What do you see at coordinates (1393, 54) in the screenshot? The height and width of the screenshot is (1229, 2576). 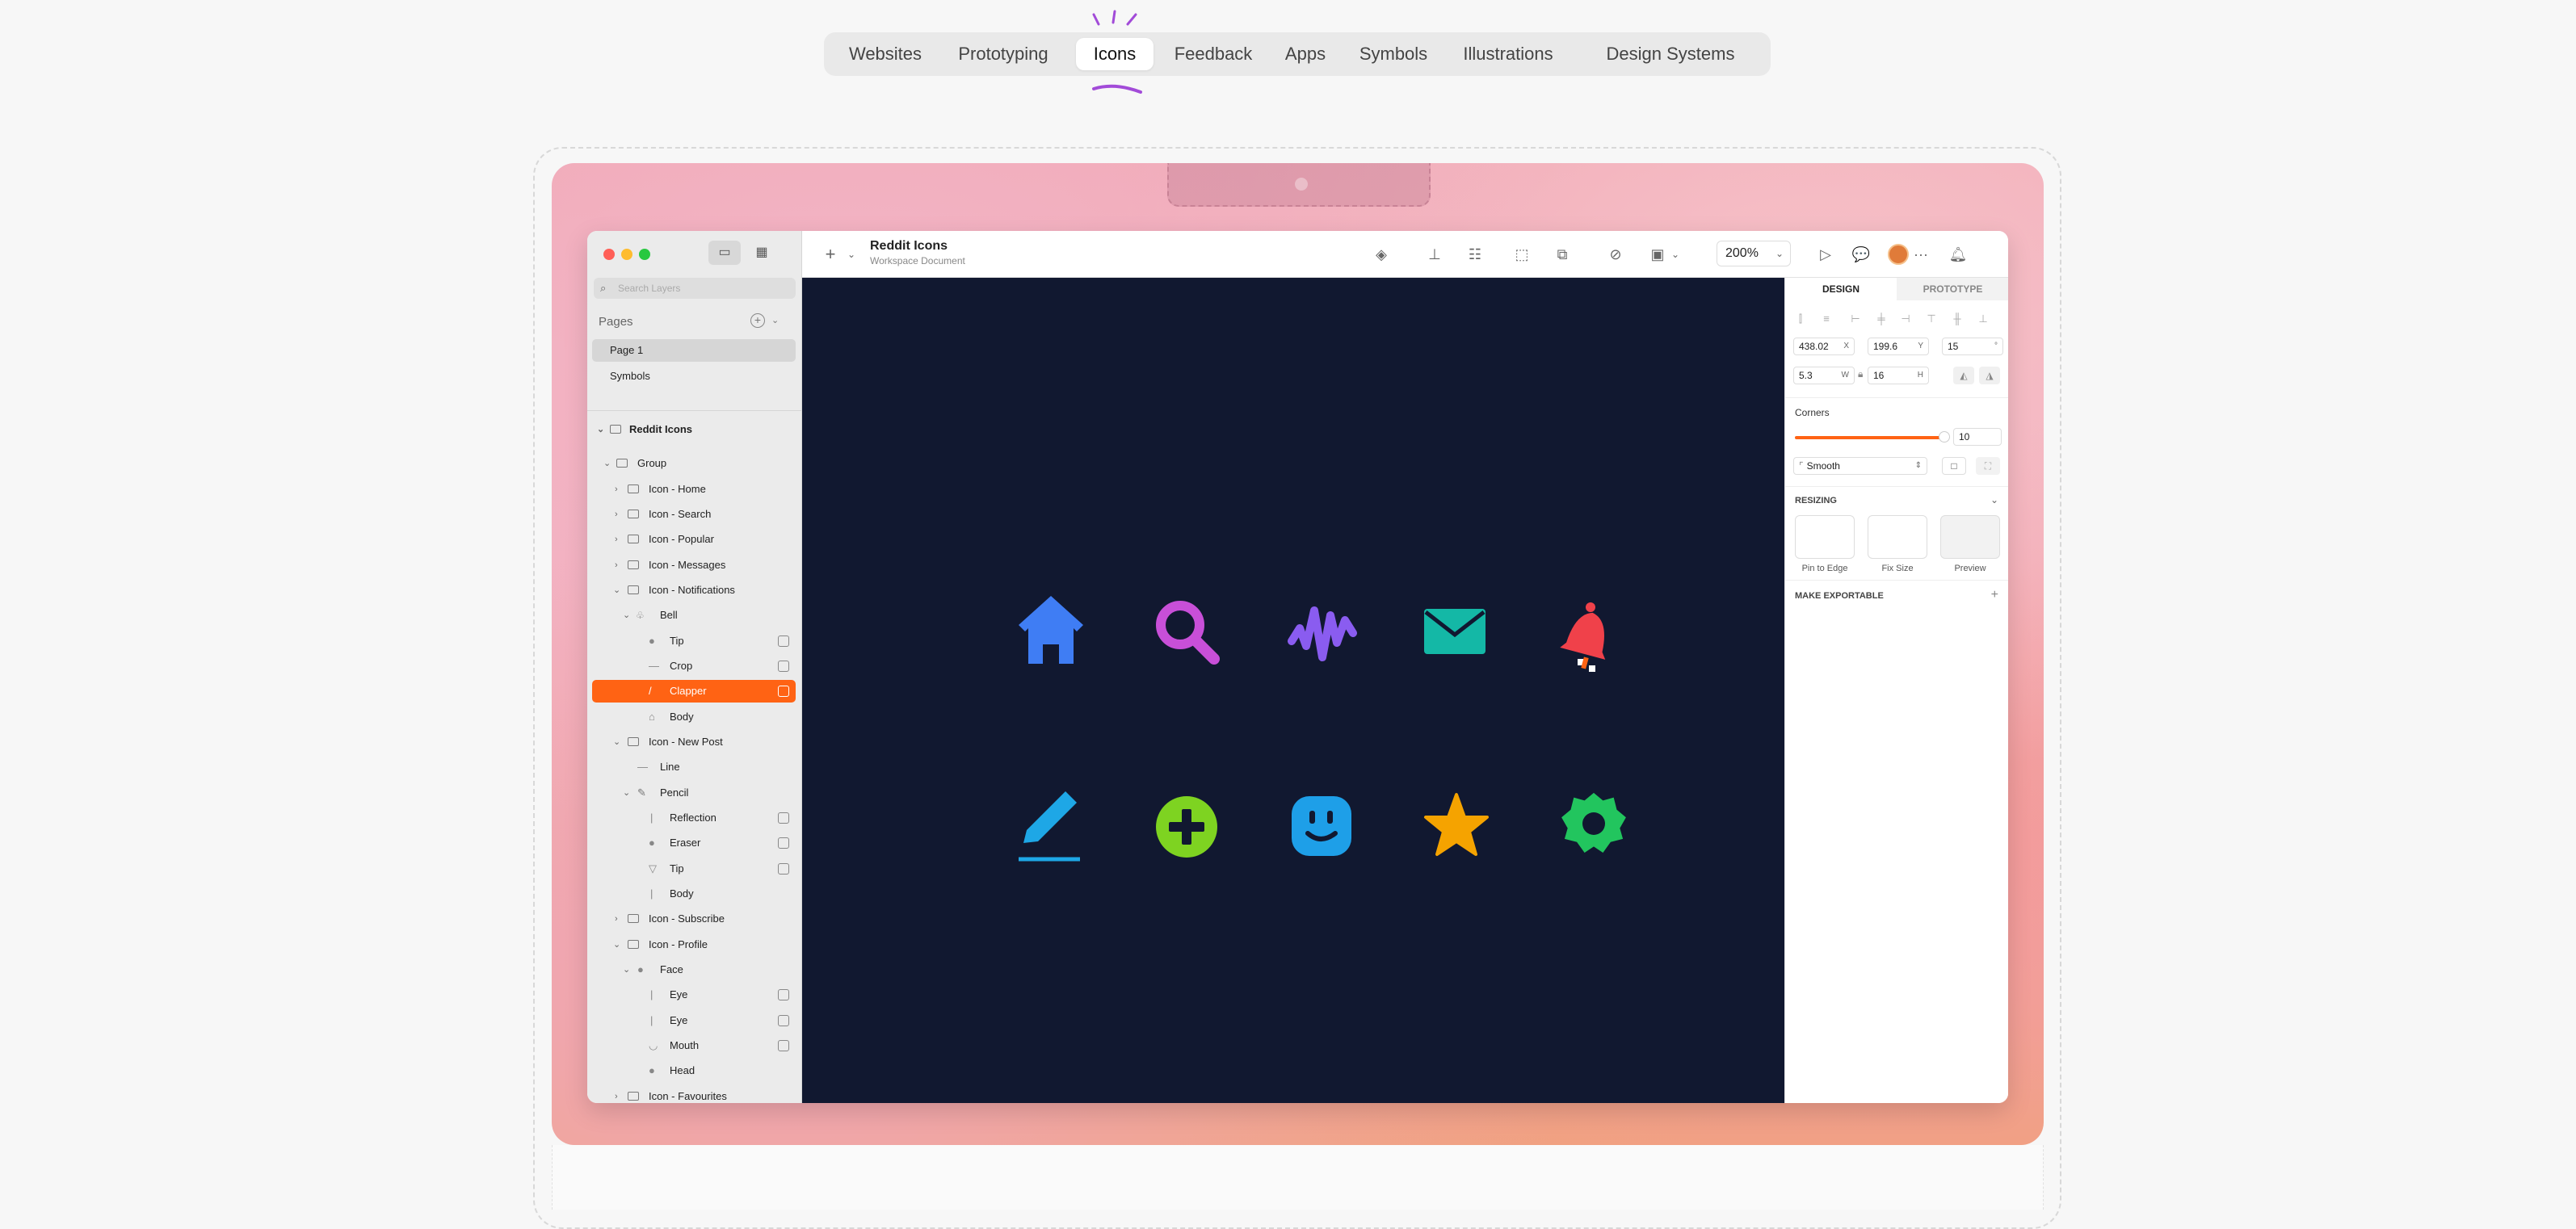 I see `tab-symbols: Symbols` at bounding box center [1393, 54].